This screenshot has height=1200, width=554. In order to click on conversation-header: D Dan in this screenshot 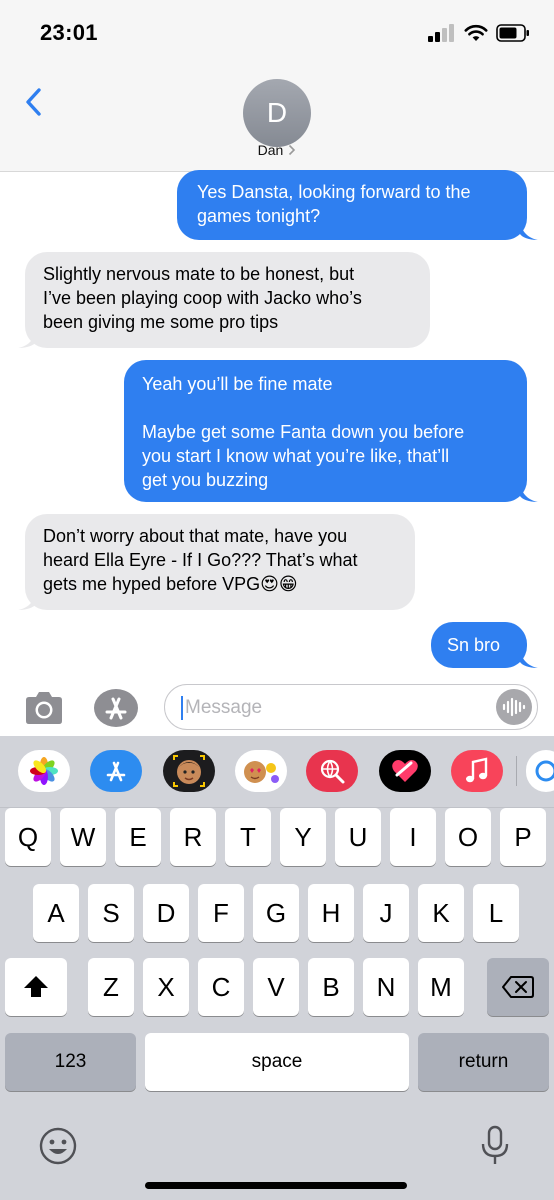, I will do `click(277, 119)`.